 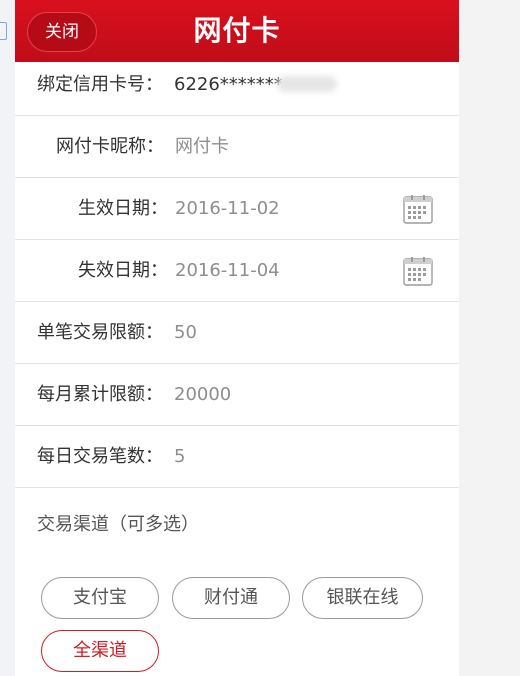 I want to click on channel-unionpay-option: 银联在线, so click(x=362, y=598).